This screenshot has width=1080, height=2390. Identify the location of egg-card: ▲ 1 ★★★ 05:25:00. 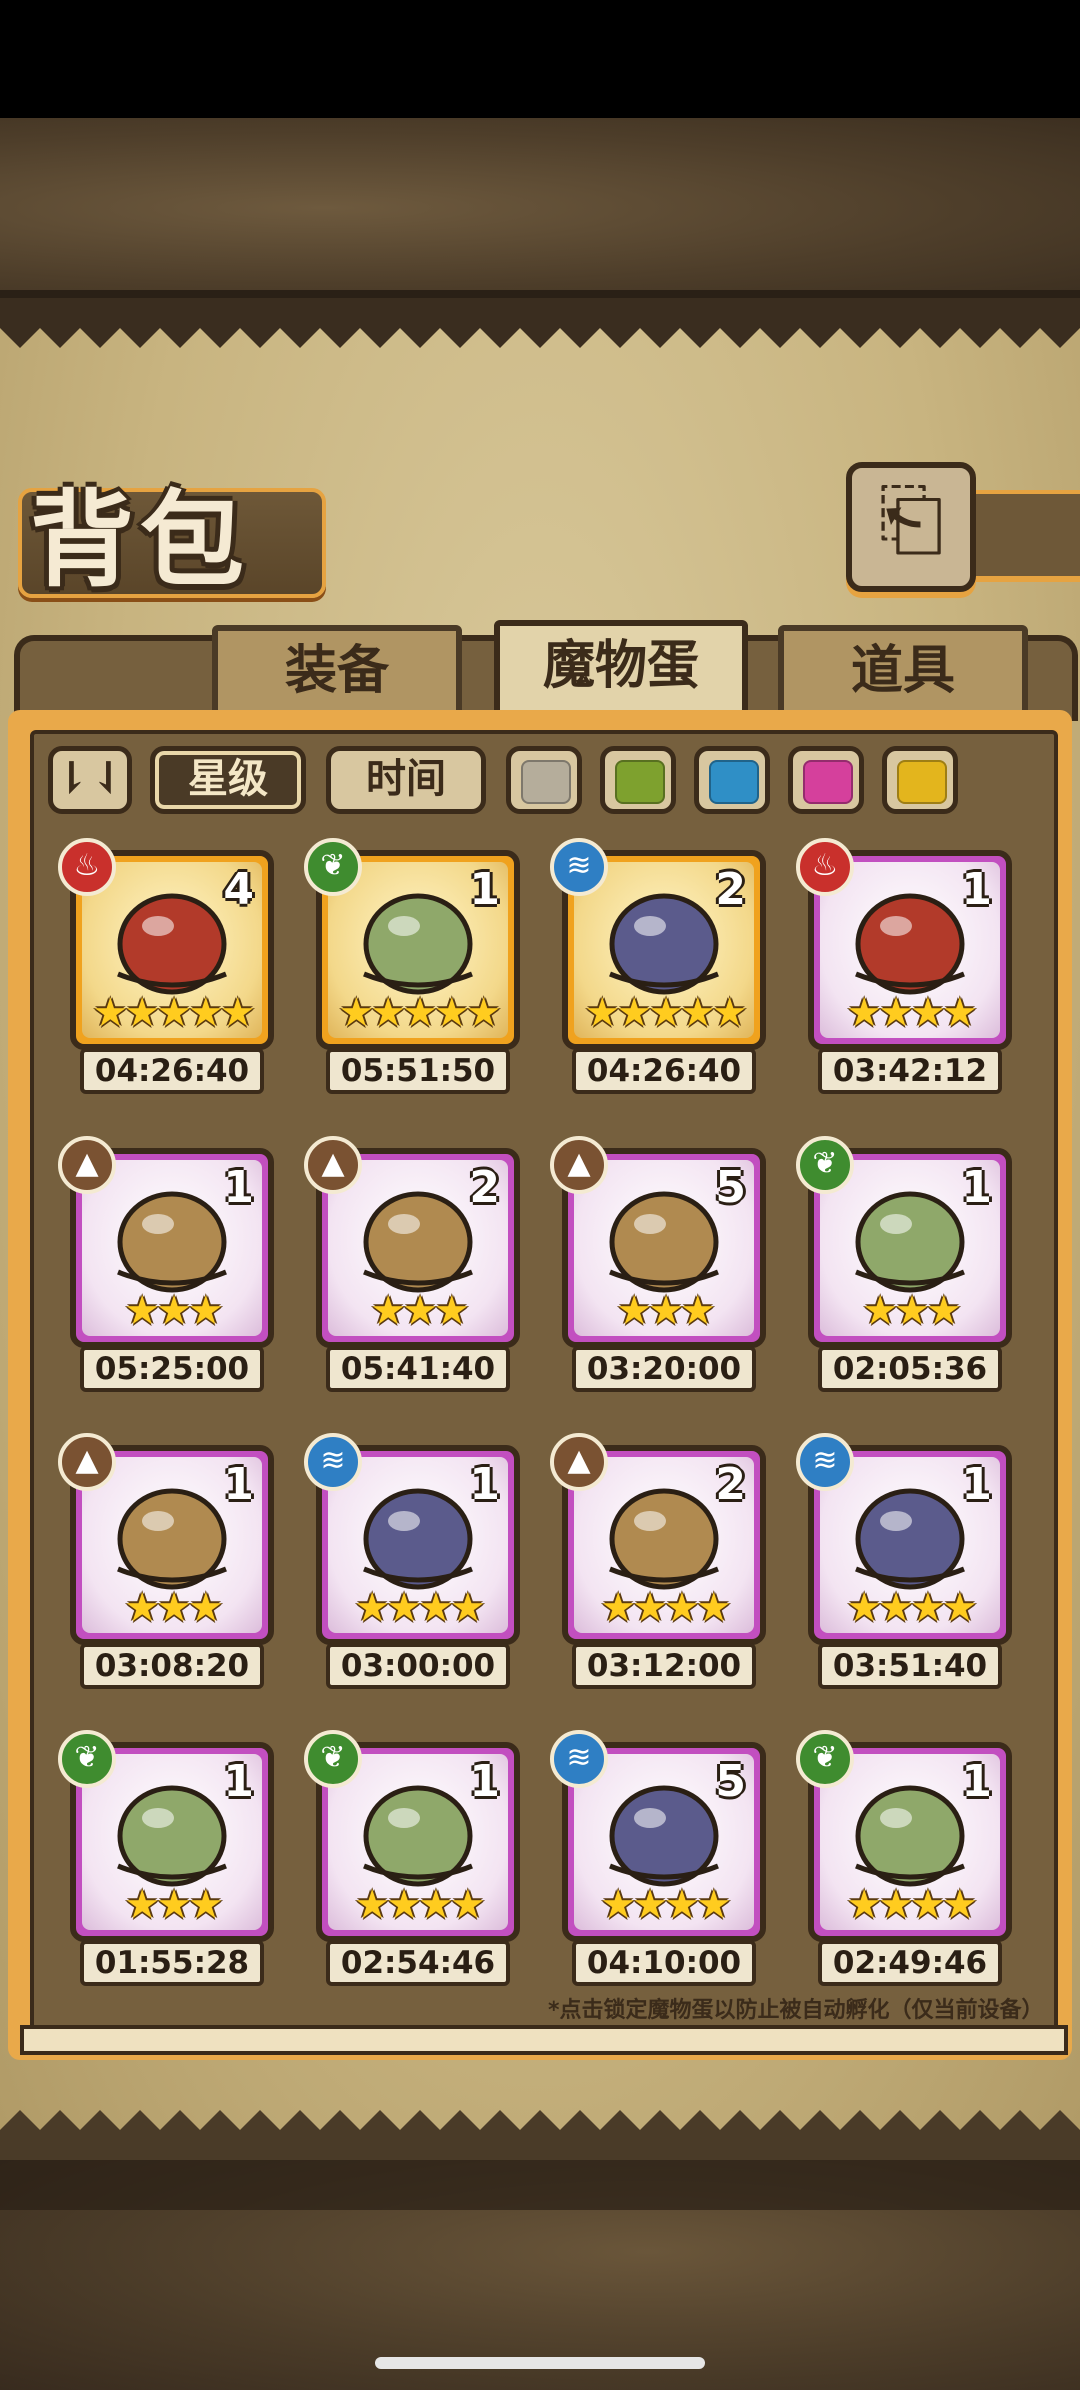
(166, 1264).